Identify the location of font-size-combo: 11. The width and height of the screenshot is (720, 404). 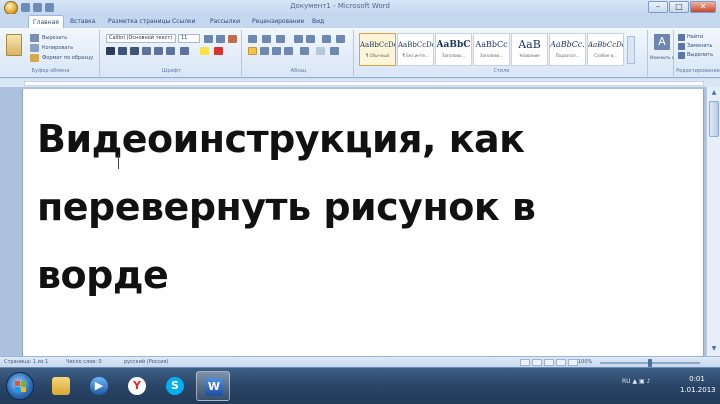
(189, 38).